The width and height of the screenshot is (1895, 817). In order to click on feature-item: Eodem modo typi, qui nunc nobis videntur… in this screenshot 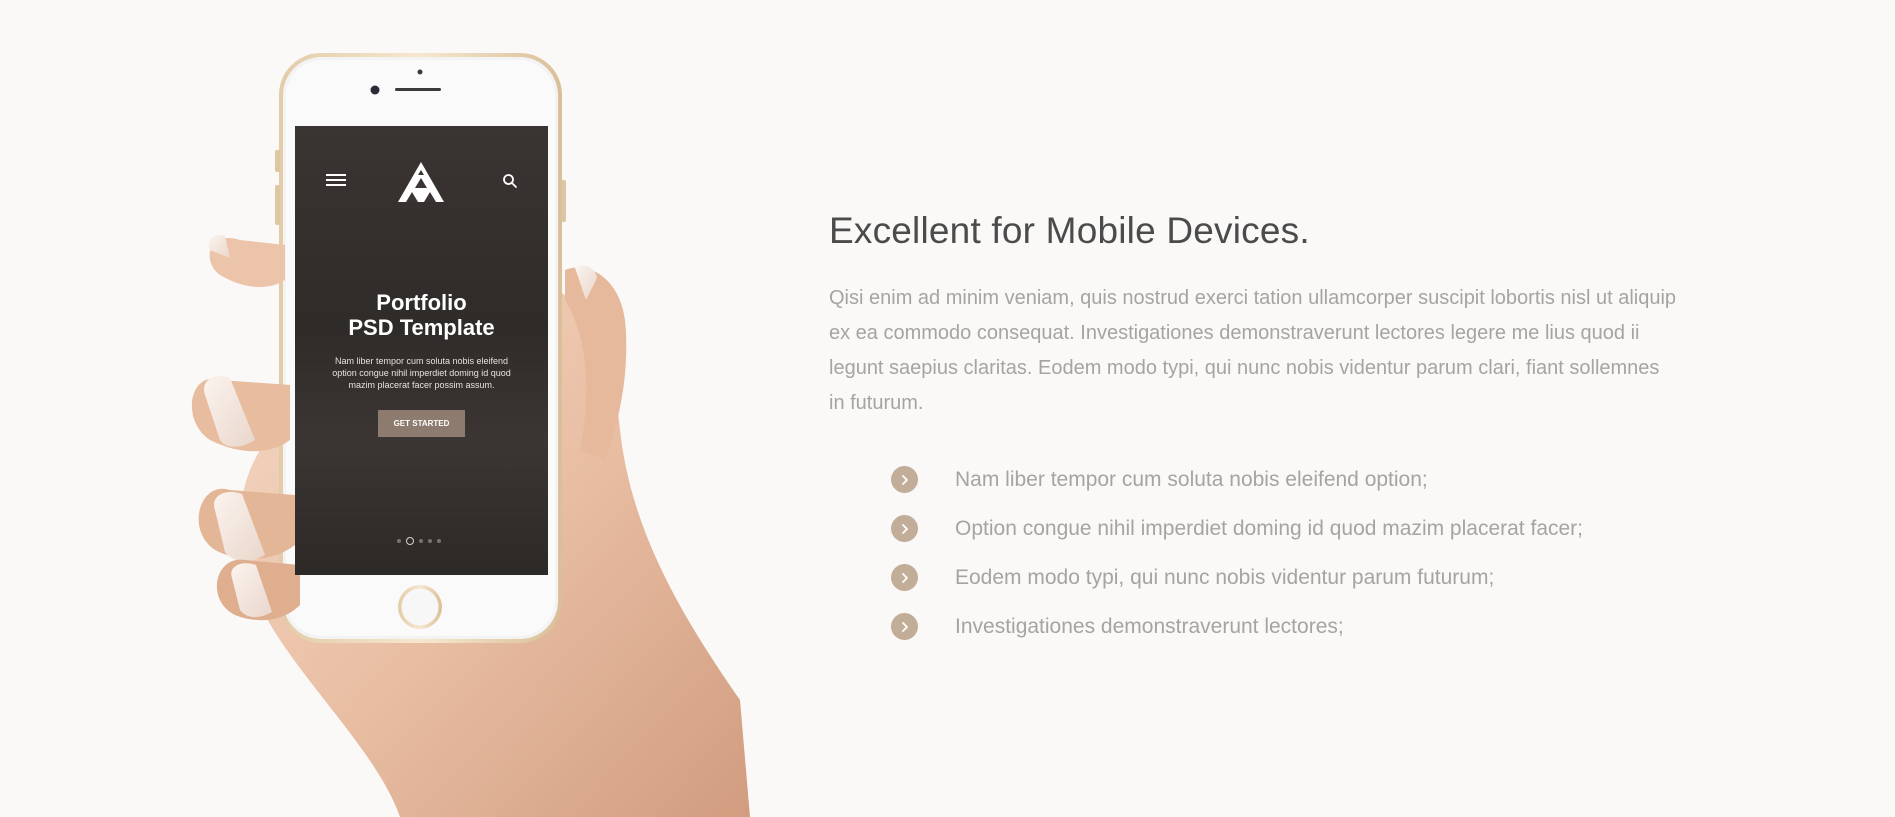, I will do `click(1300, 577)`.